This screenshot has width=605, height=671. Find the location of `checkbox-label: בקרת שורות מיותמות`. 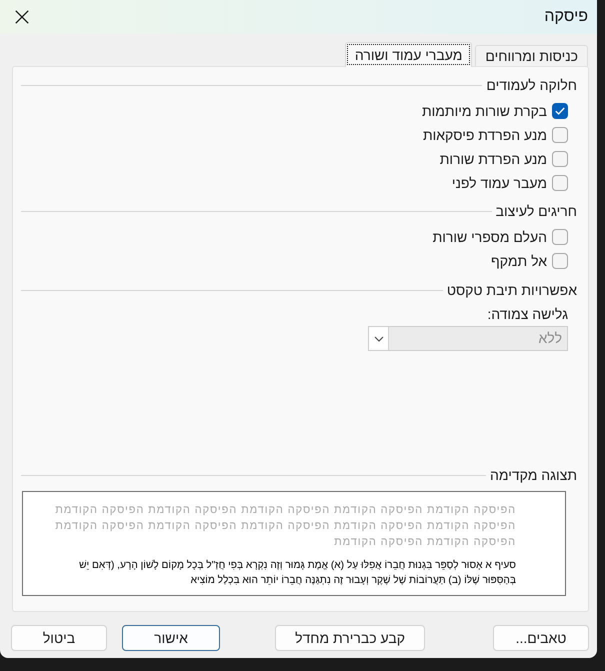

checkbox-label: בקרת שורות מיותמות is located at coordinates (484, 111).